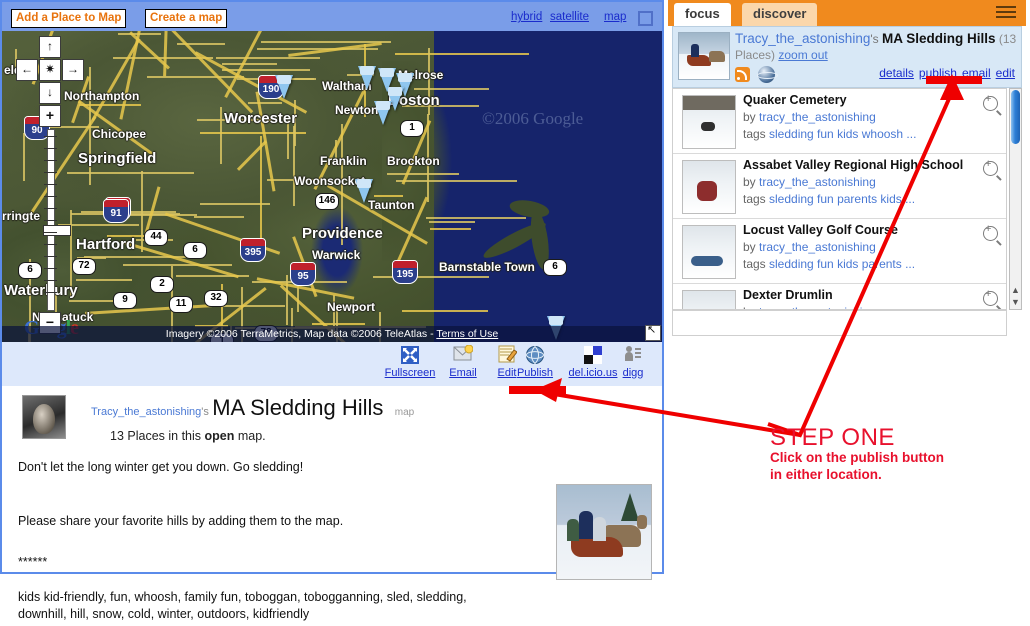  Describe the element at coordinates (857, 457) in the screenshot. I see `annotation-line-1: Click on the publish button` at that location.